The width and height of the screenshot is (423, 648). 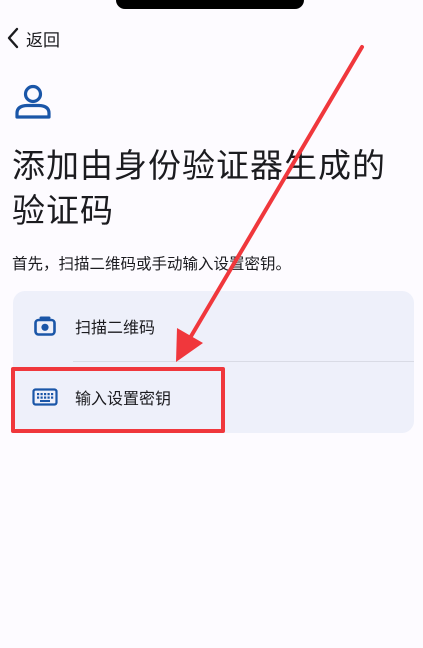 I want to click on enter-setup-key-option: 输入设置密钥, so click(x=213, y=397).